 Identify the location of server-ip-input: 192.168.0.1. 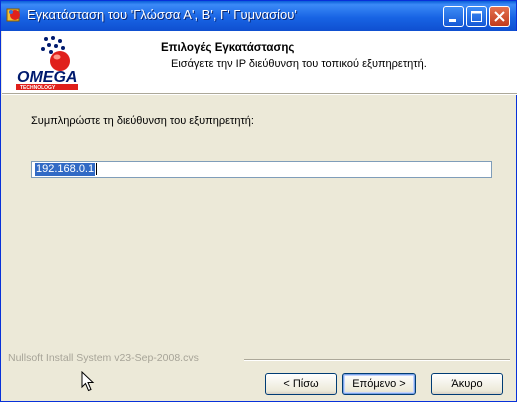
(261, 169).